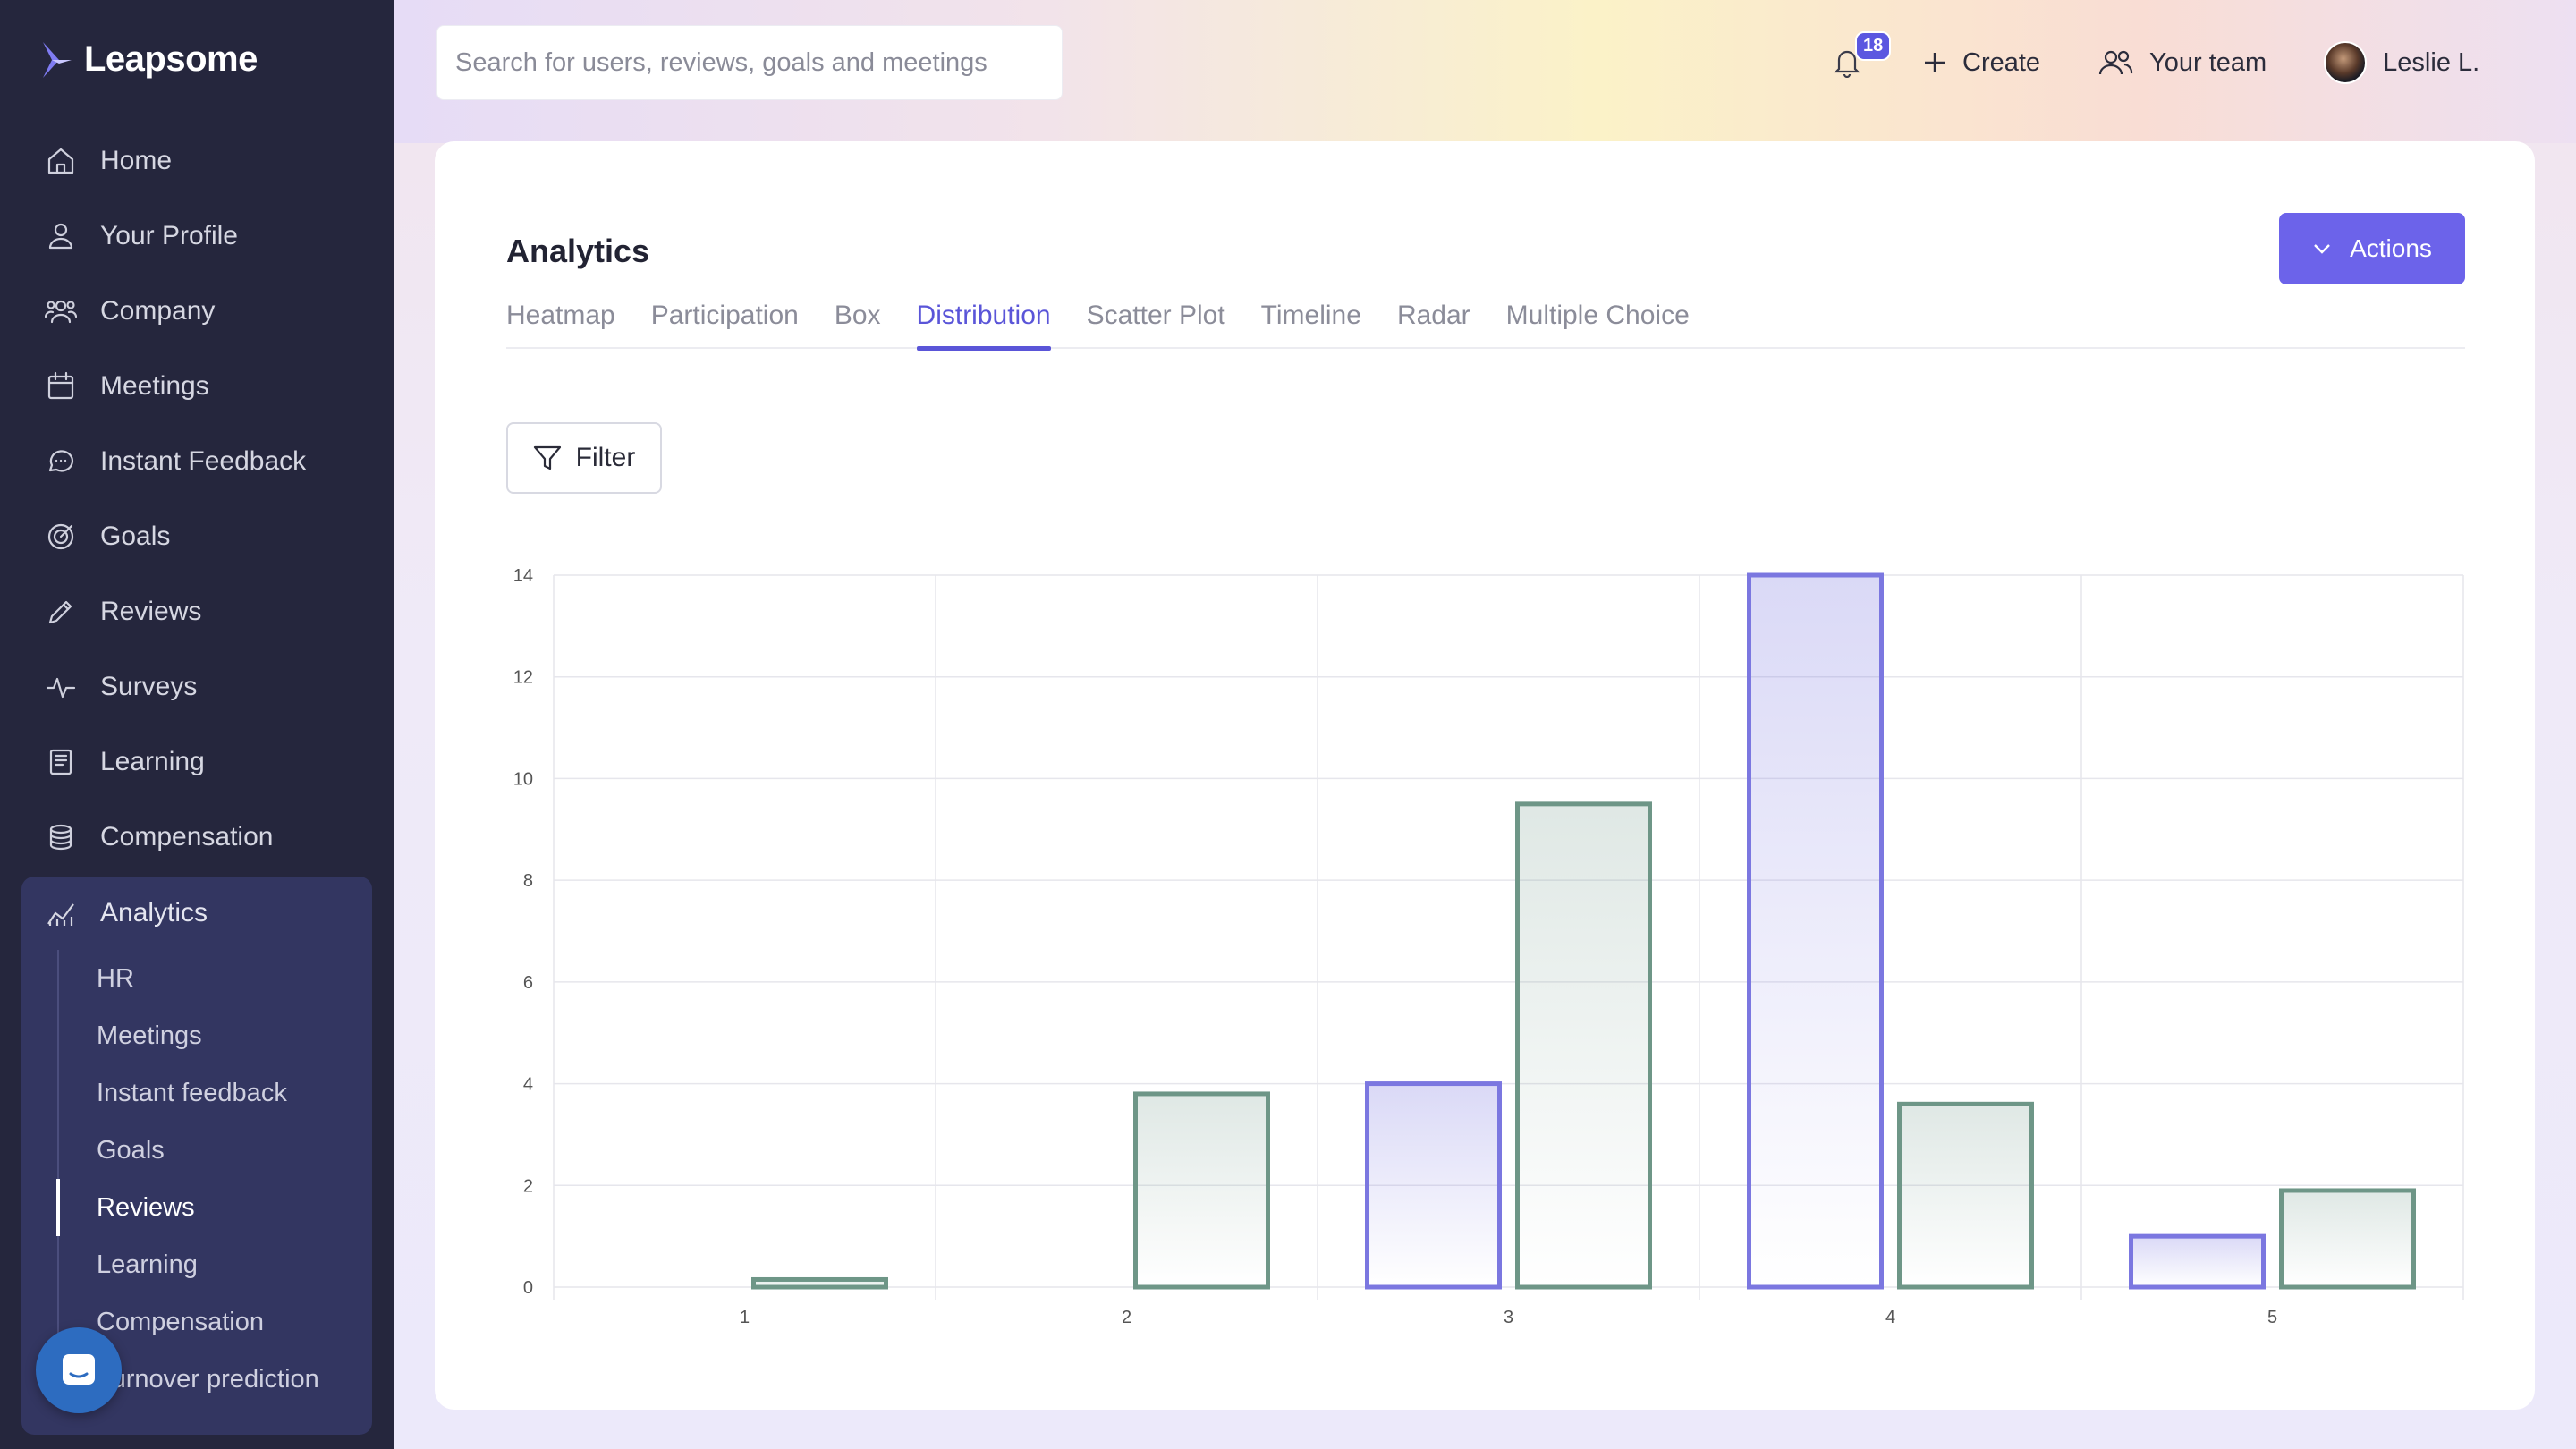 This screenshot has height=1449, width=2576. What do you see at coordinates (1935, 62) in the screenshot?
I see `plus-icon` at bounding box center [1935, 62].